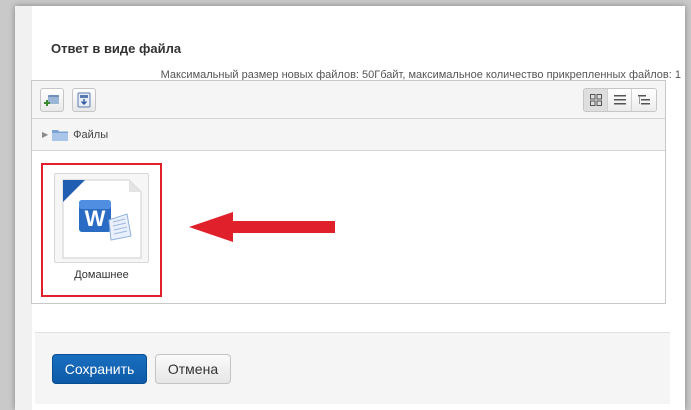 The image size is (691, 410). What do you see at coordinates (45, 134) in the screenshot?
I see `expand-arrow-icon: ▶` at bounding box center [45, 134].